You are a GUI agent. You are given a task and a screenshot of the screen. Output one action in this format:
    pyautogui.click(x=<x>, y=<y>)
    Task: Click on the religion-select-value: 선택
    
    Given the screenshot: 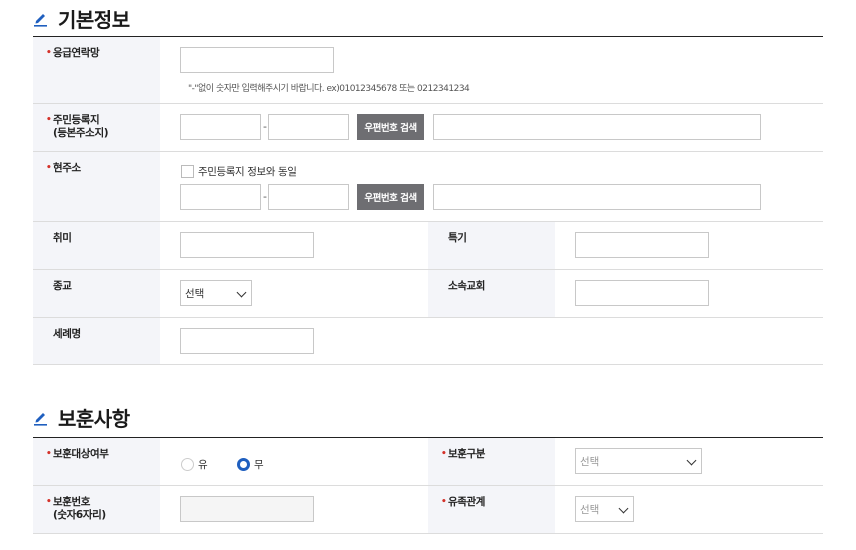 What is the action you would take?
    pyautogui.click(x=195, y=293)
    